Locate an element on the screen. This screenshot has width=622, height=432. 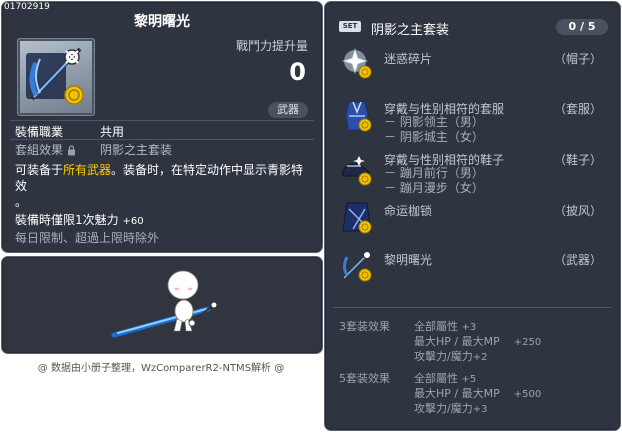
footer-credit: @ 数据由小册子整理，WzComparerR2-NTMS解析 @ is located at coordinates (161, 368).